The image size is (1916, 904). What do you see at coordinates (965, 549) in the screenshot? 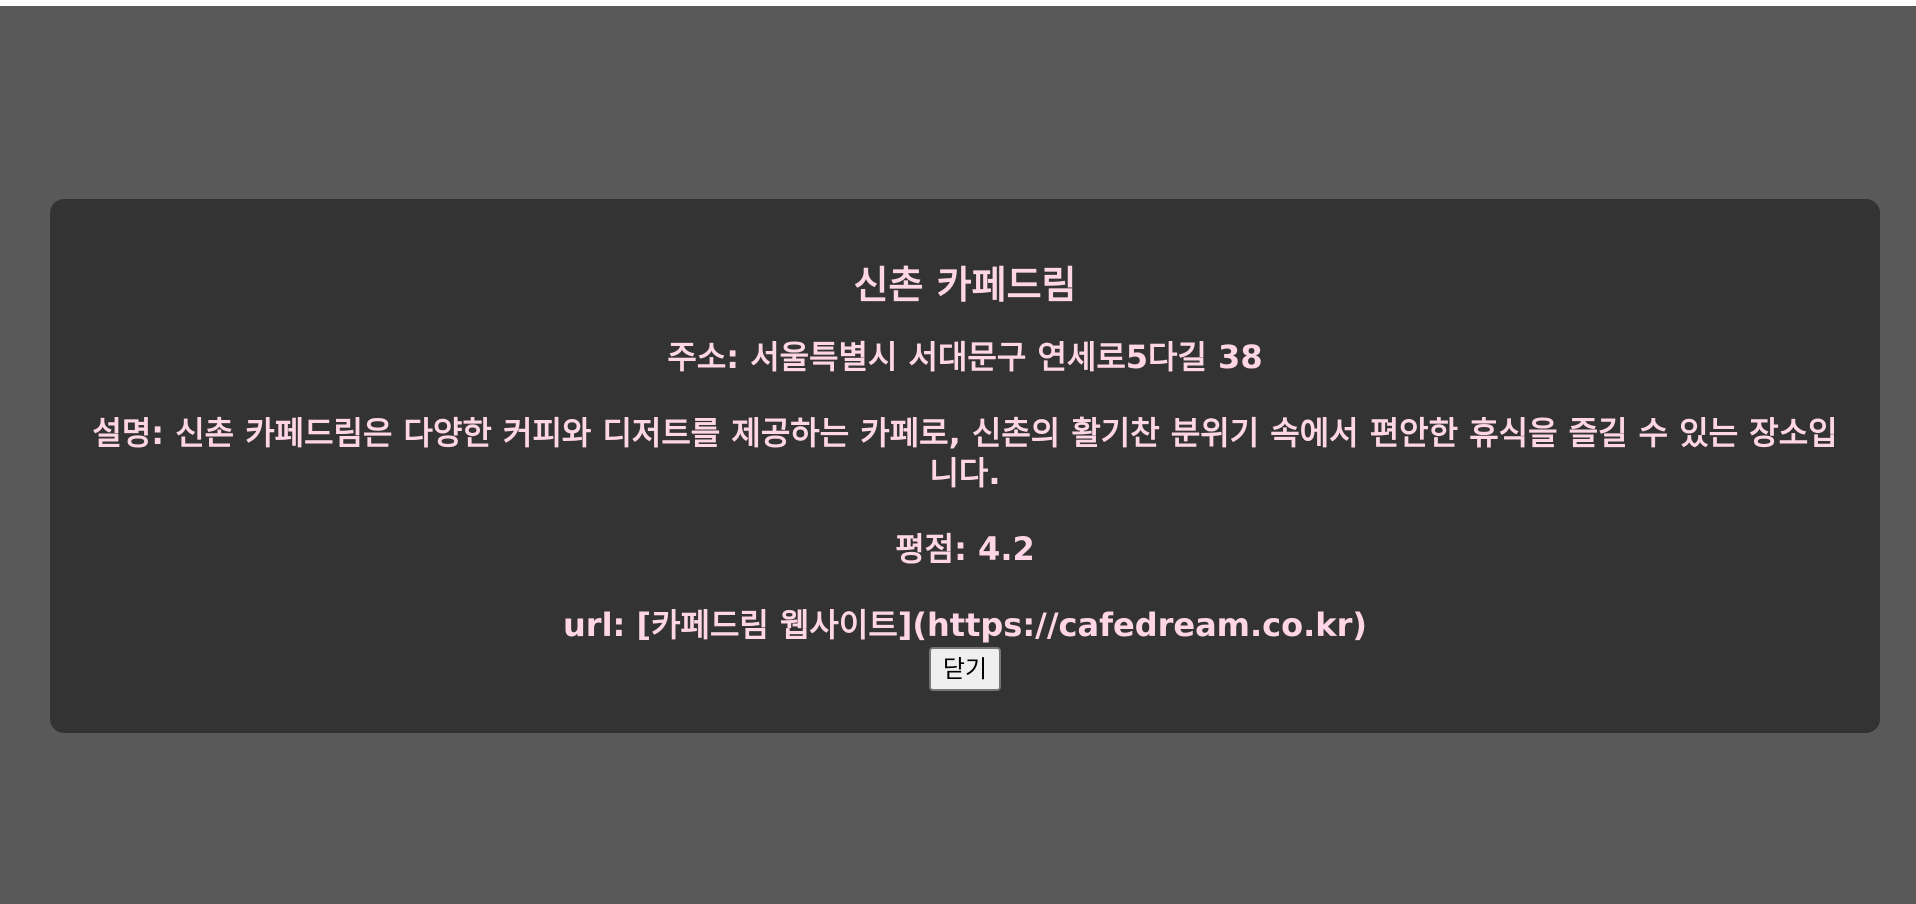
I see `place-rating: 평점: 4.2` at bounding box center [965, 549].